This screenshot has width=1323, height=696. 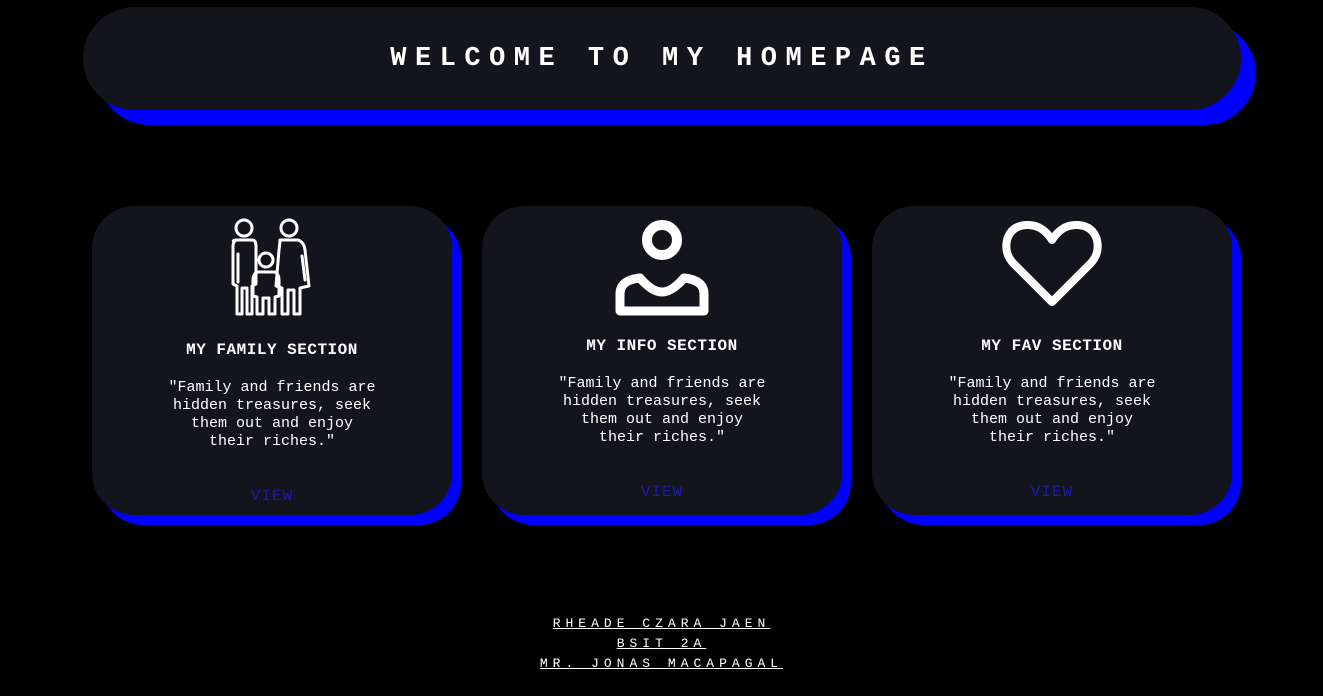 I want to click on family-icon, so click(x=271, y=267).